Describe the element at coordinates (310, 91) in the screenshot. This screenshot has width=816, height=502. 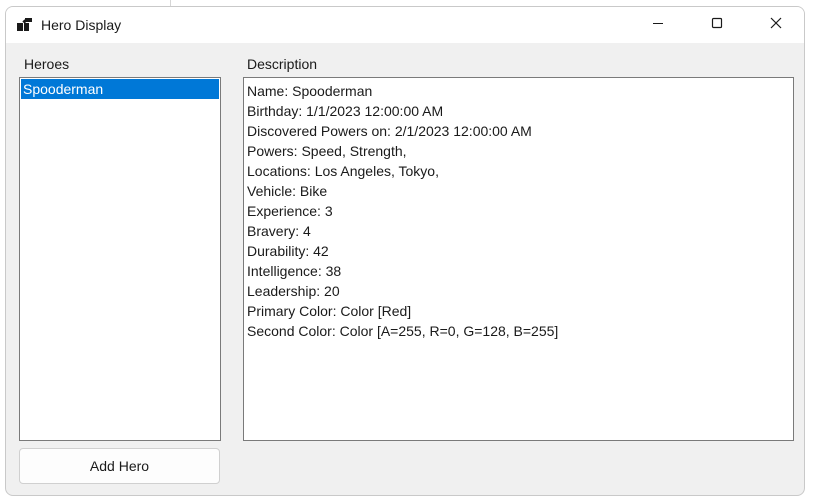
I see `description-line-name: Name: Spooderman` at that location.